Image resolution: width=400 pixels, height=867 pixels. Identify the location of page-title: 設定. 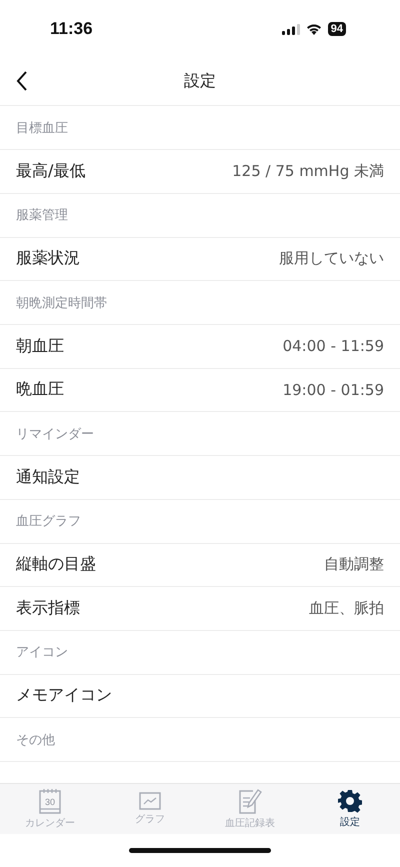
(200, 81).